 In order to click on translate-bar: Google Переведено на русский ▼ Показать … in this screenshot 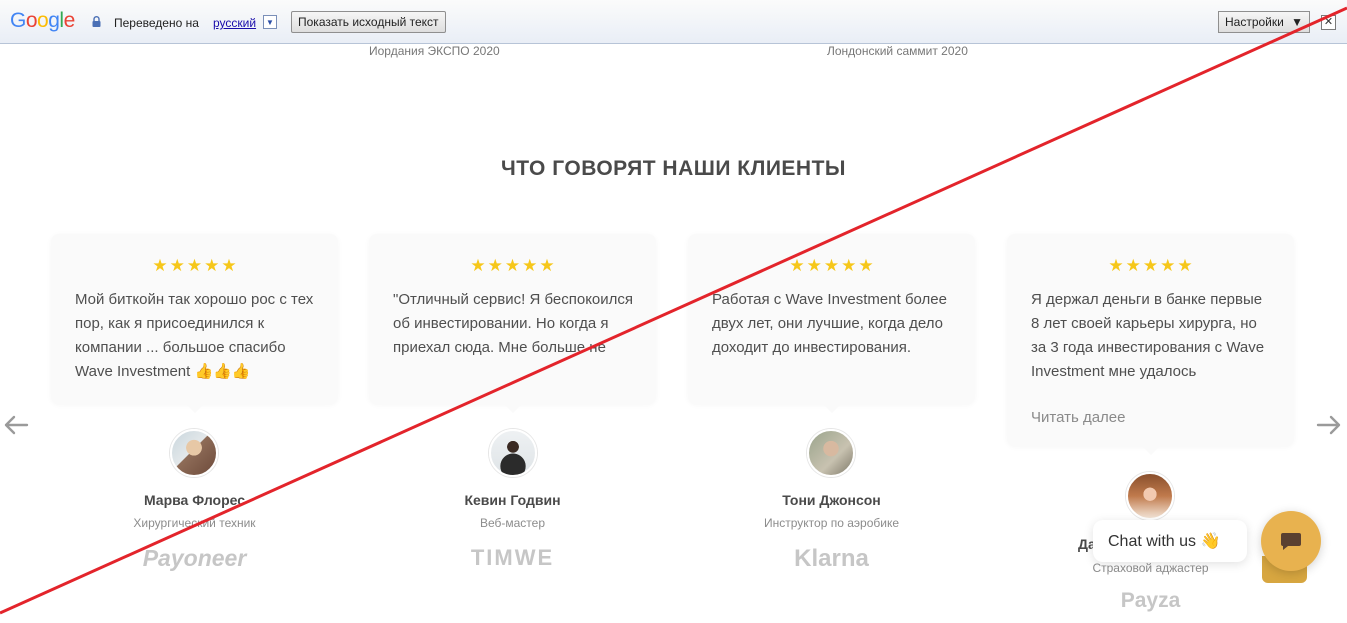, I will do `click(673, 22)`.